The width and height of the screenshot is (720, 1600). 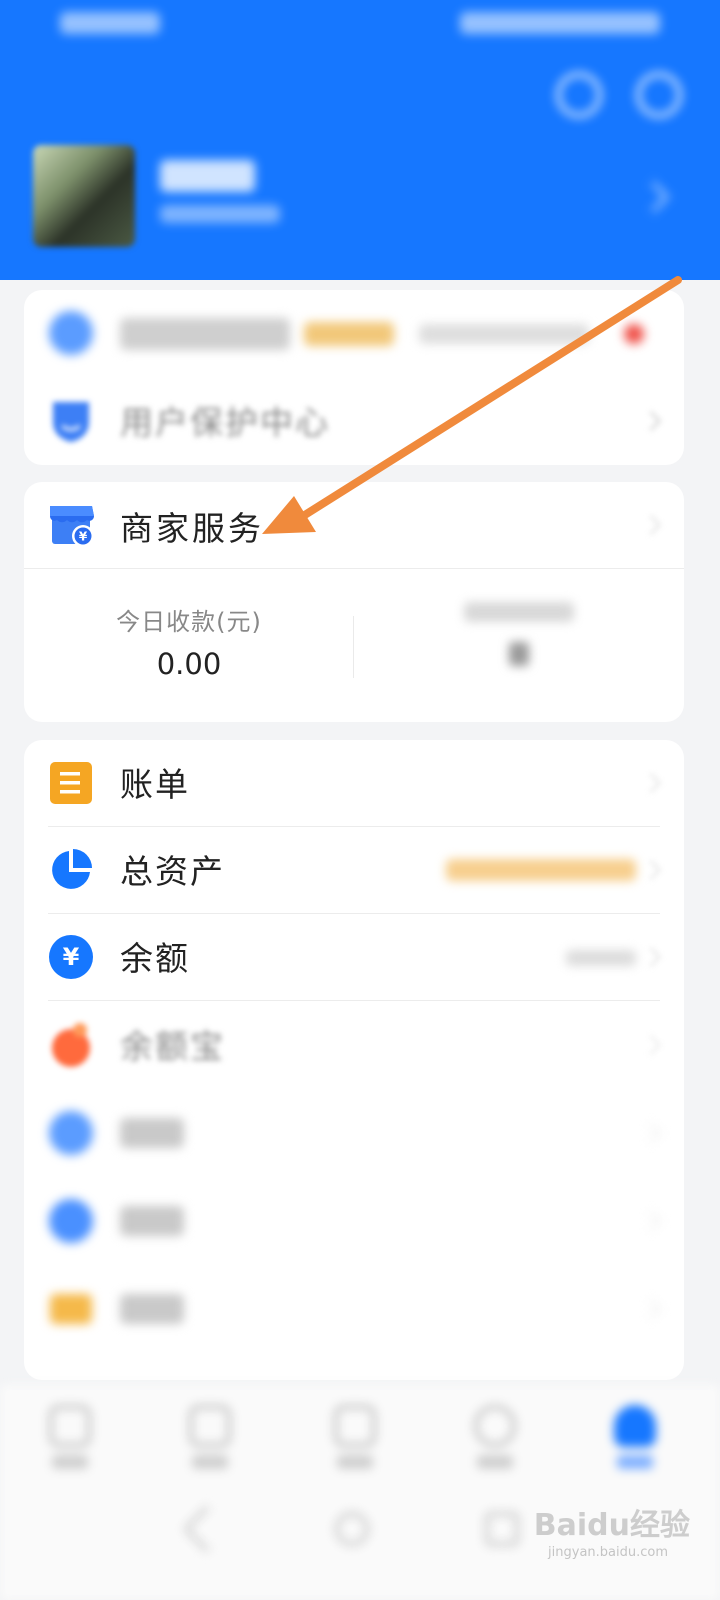 What do you see at coordinates (472, 405) in the screenshot?
I see `annotation-arrow` at bounding box center [472, 405].